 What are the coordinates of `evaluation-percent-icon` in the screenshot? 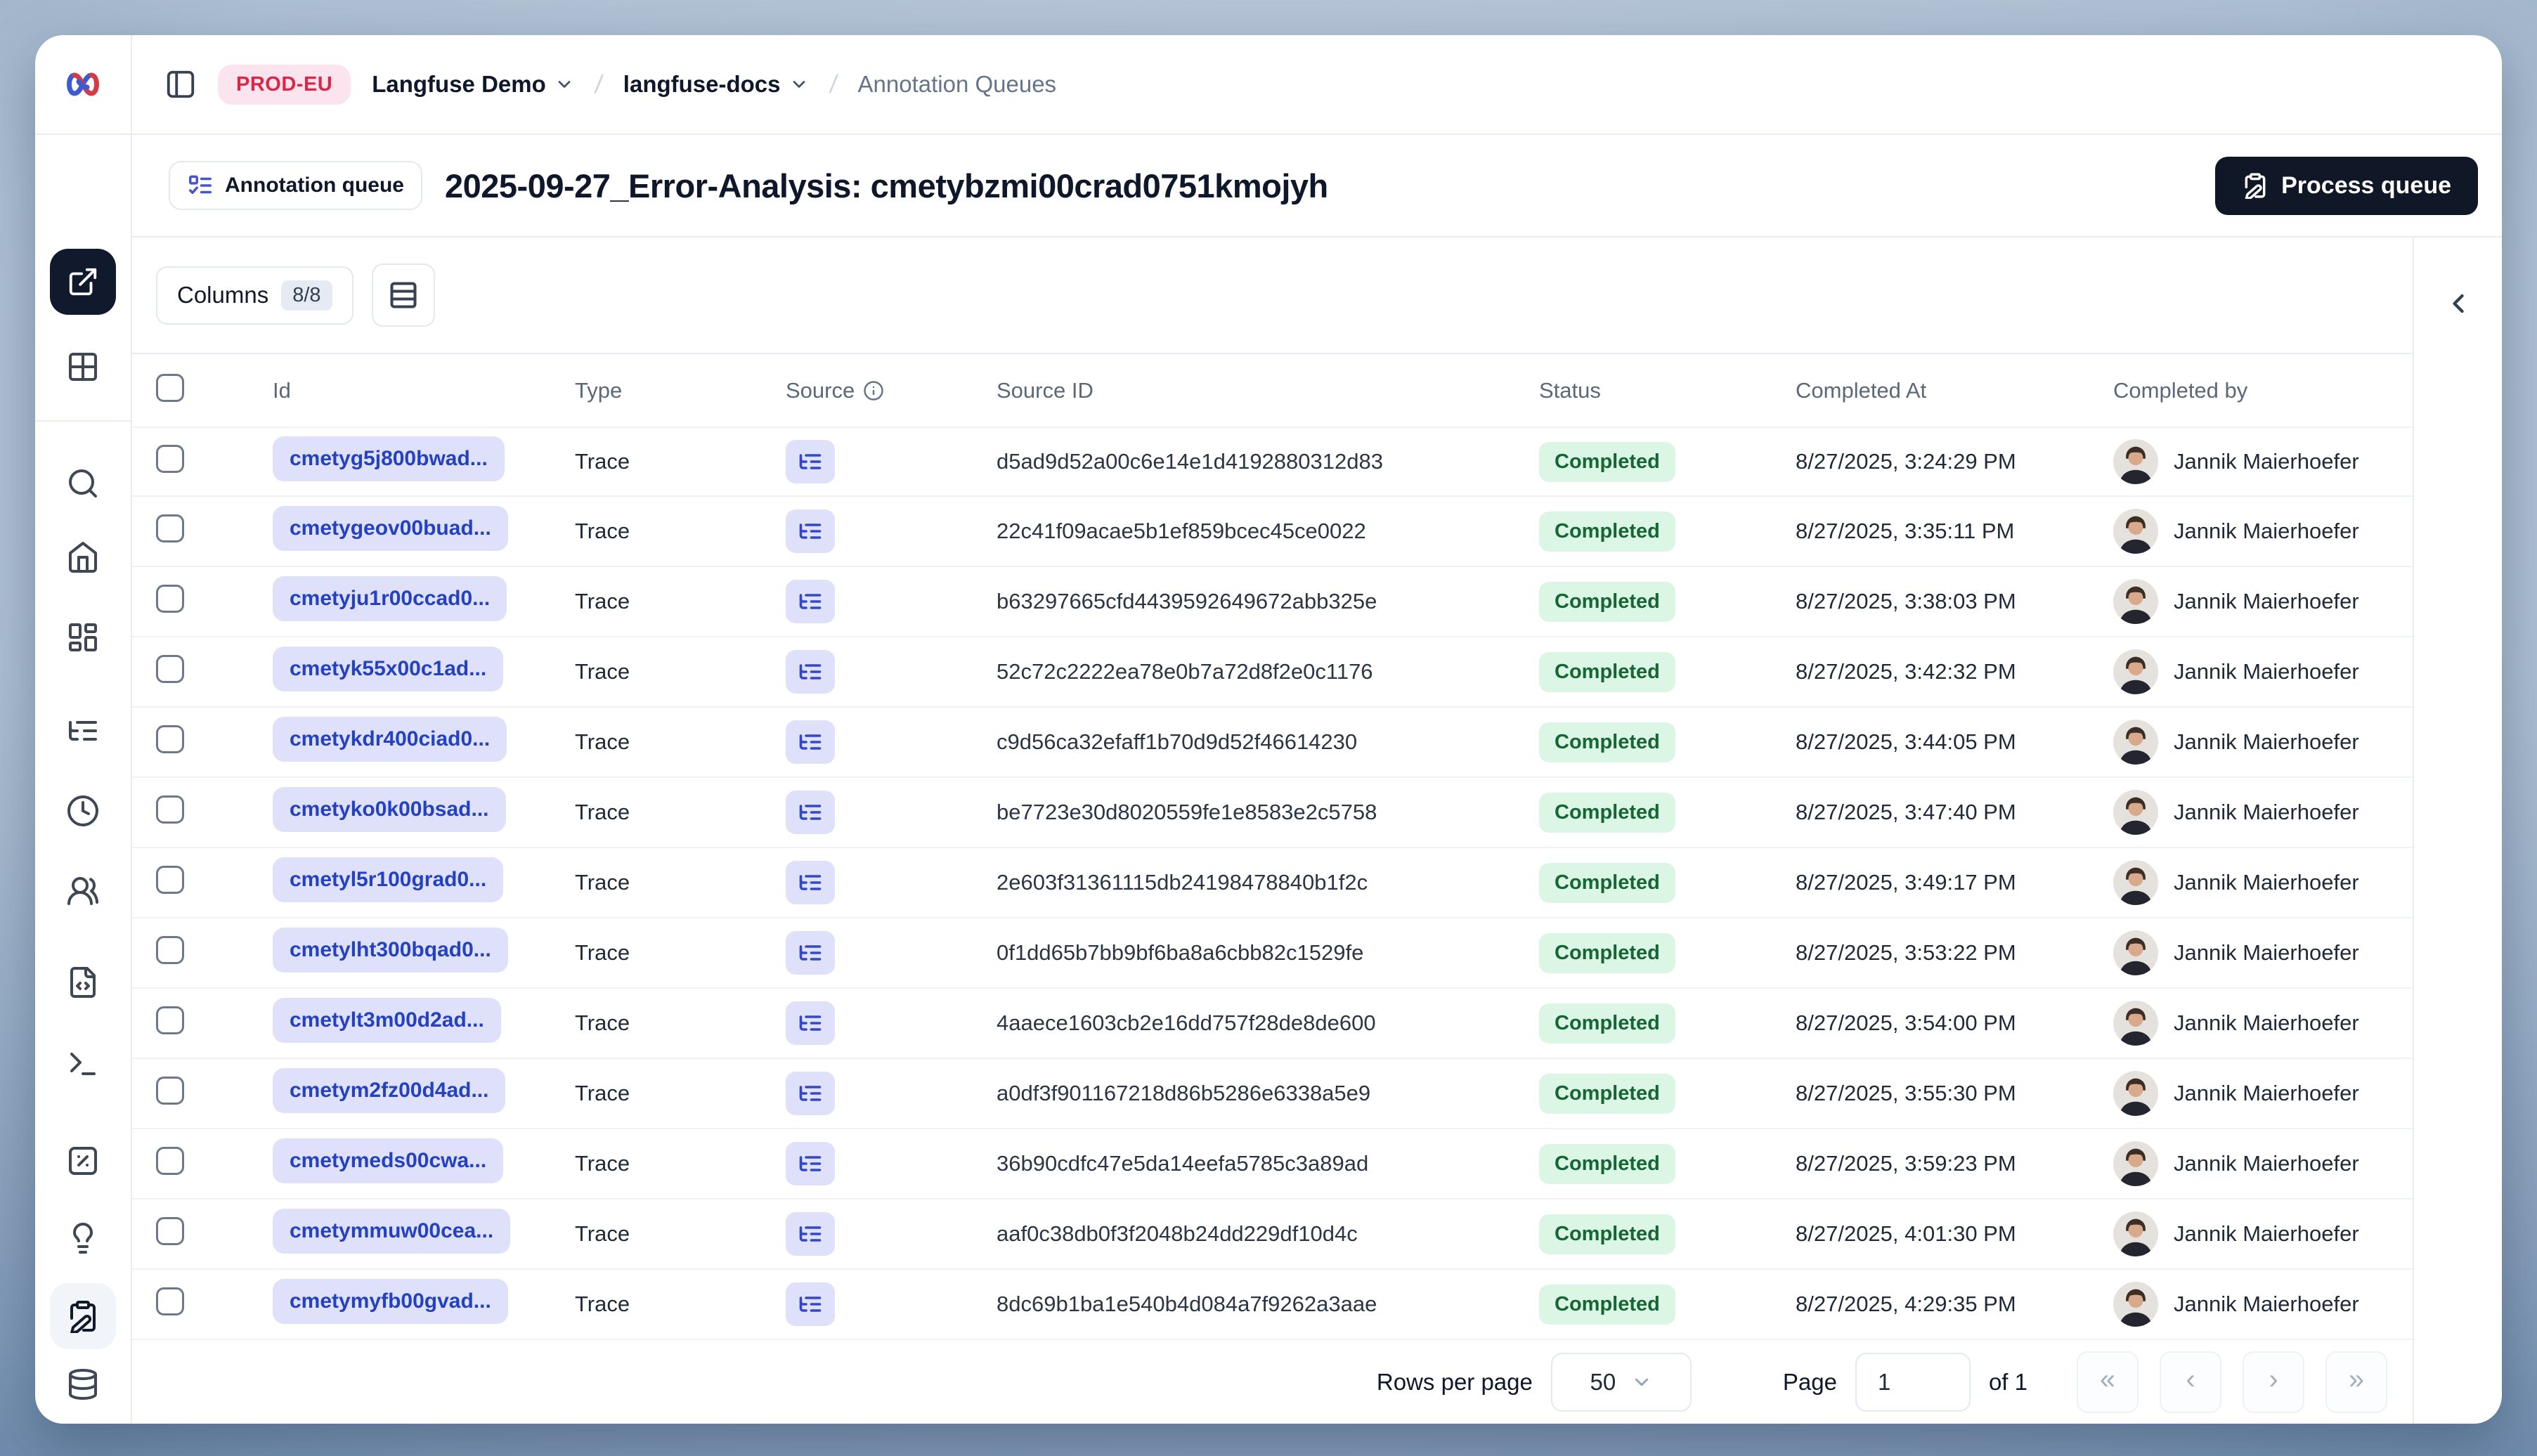 It's located at (83, 1161).